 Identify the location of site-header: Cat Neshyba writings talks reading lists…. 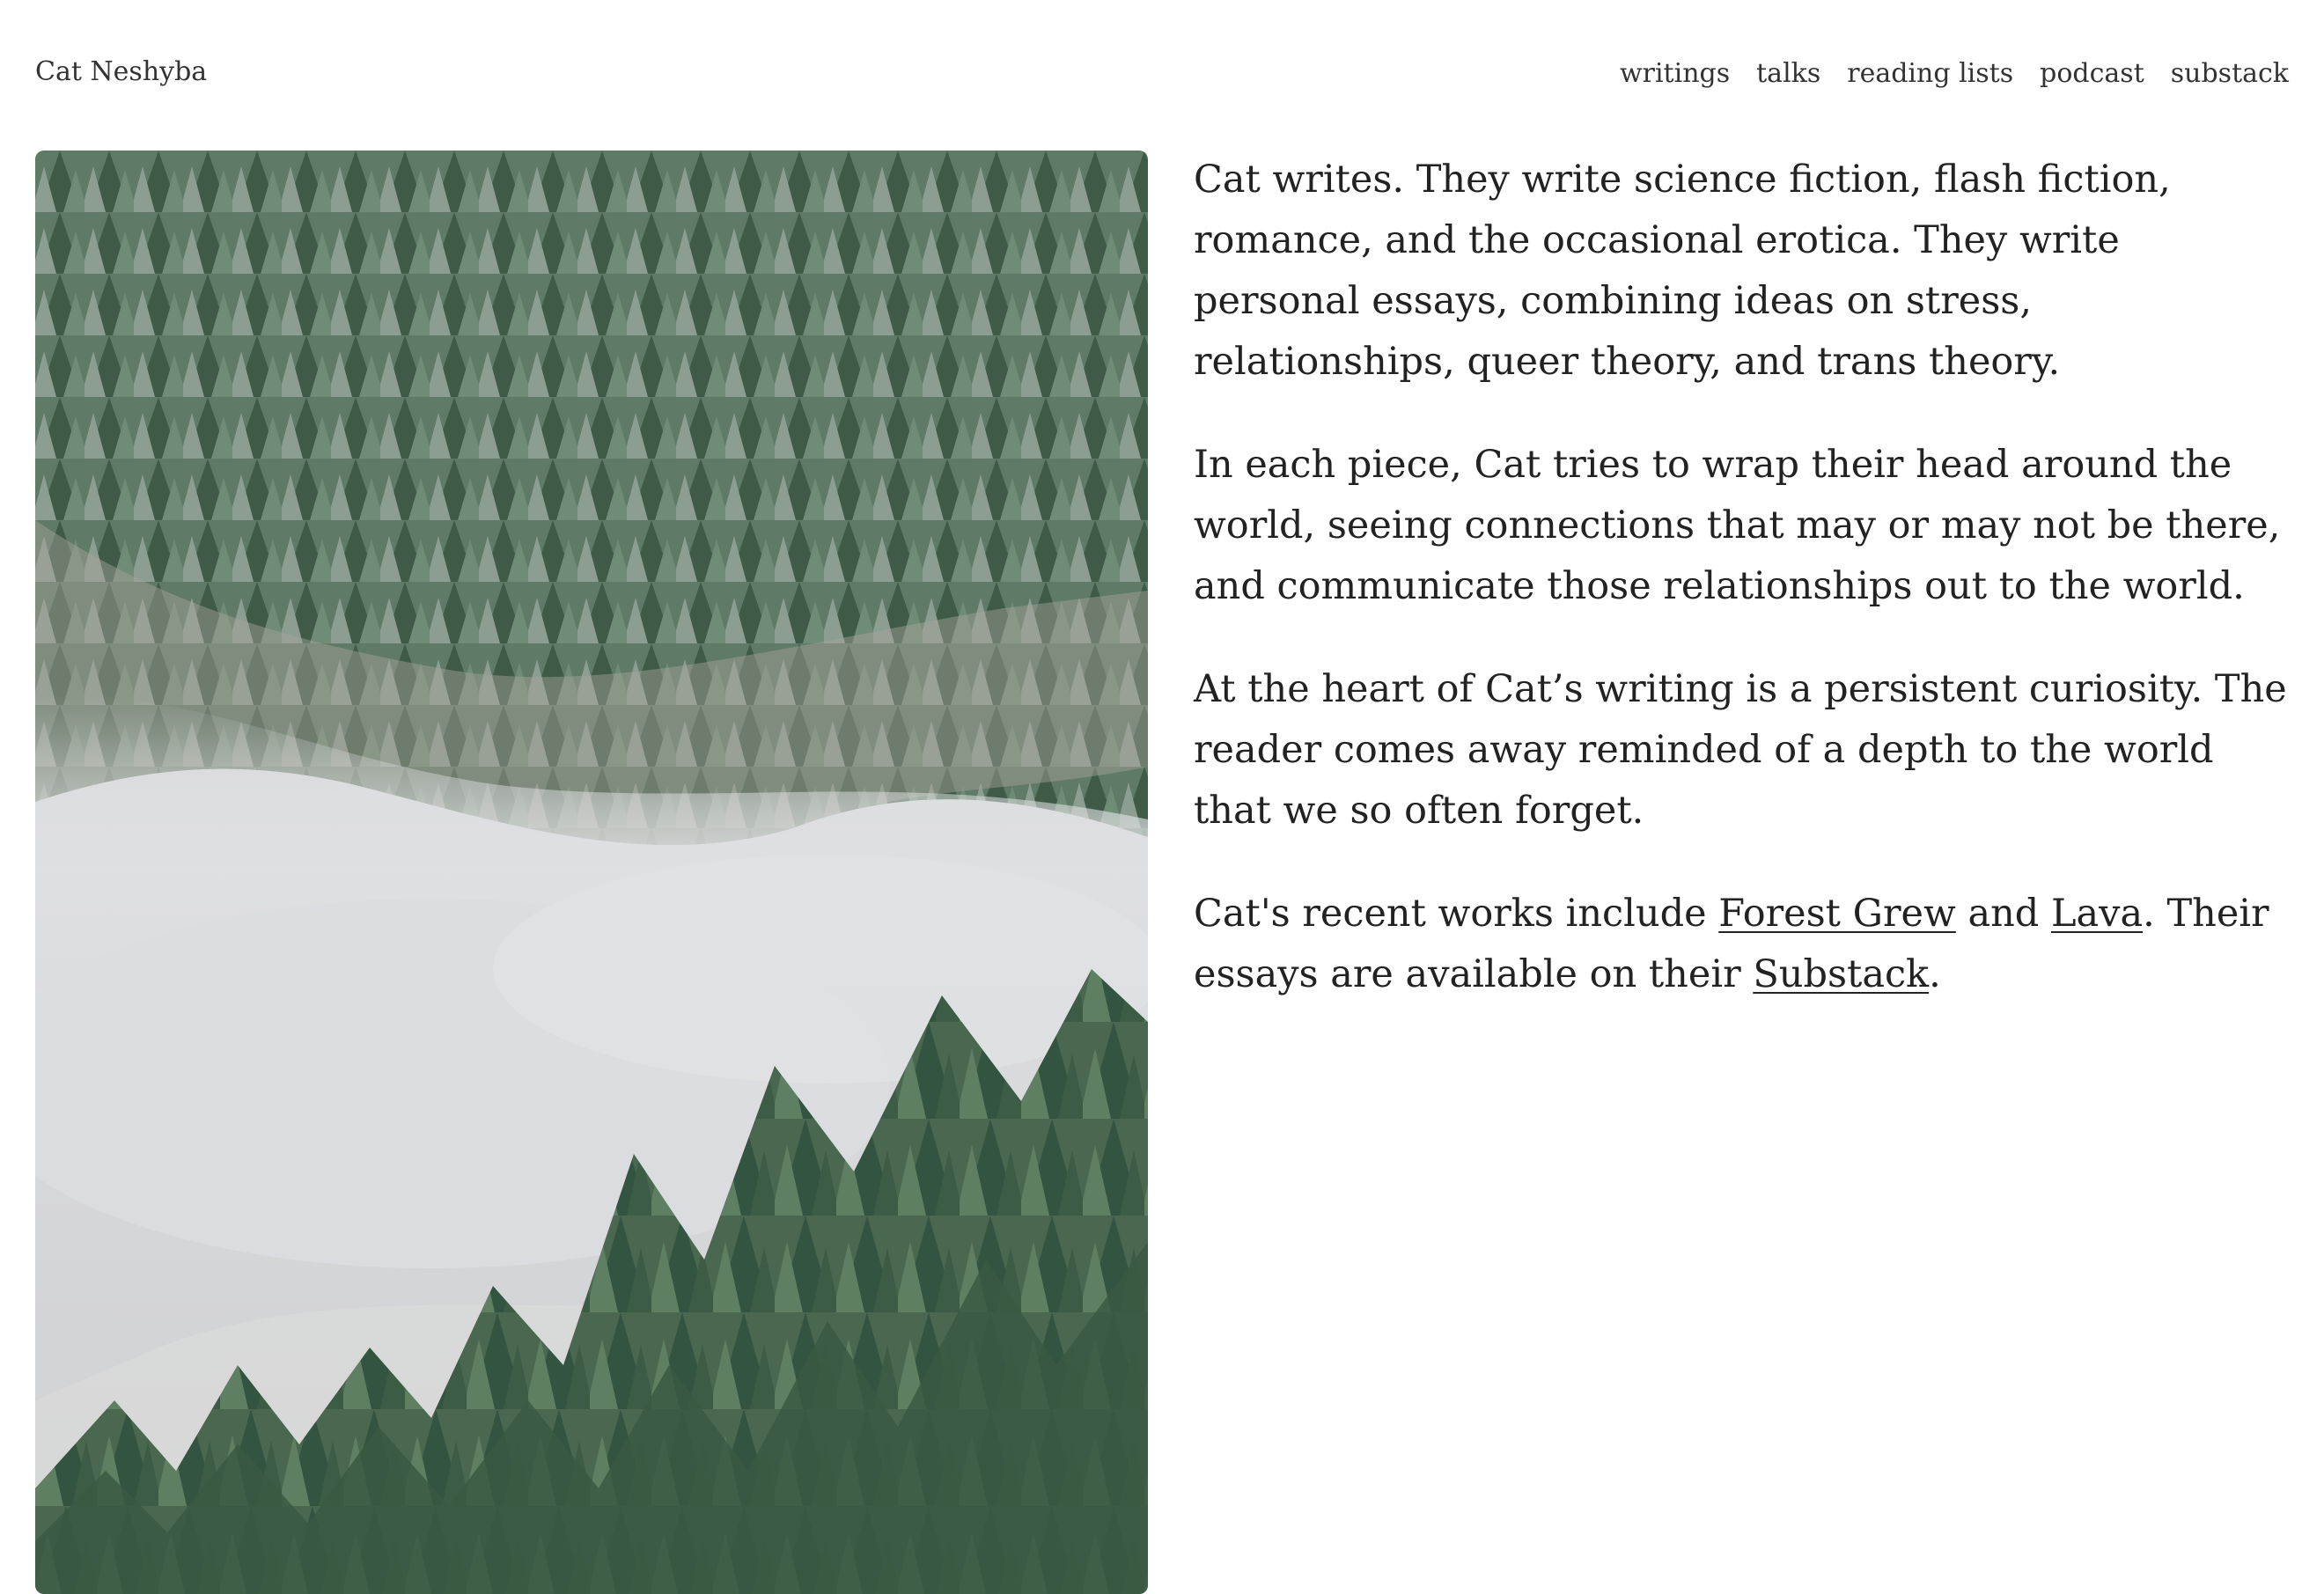
(1162, 66).